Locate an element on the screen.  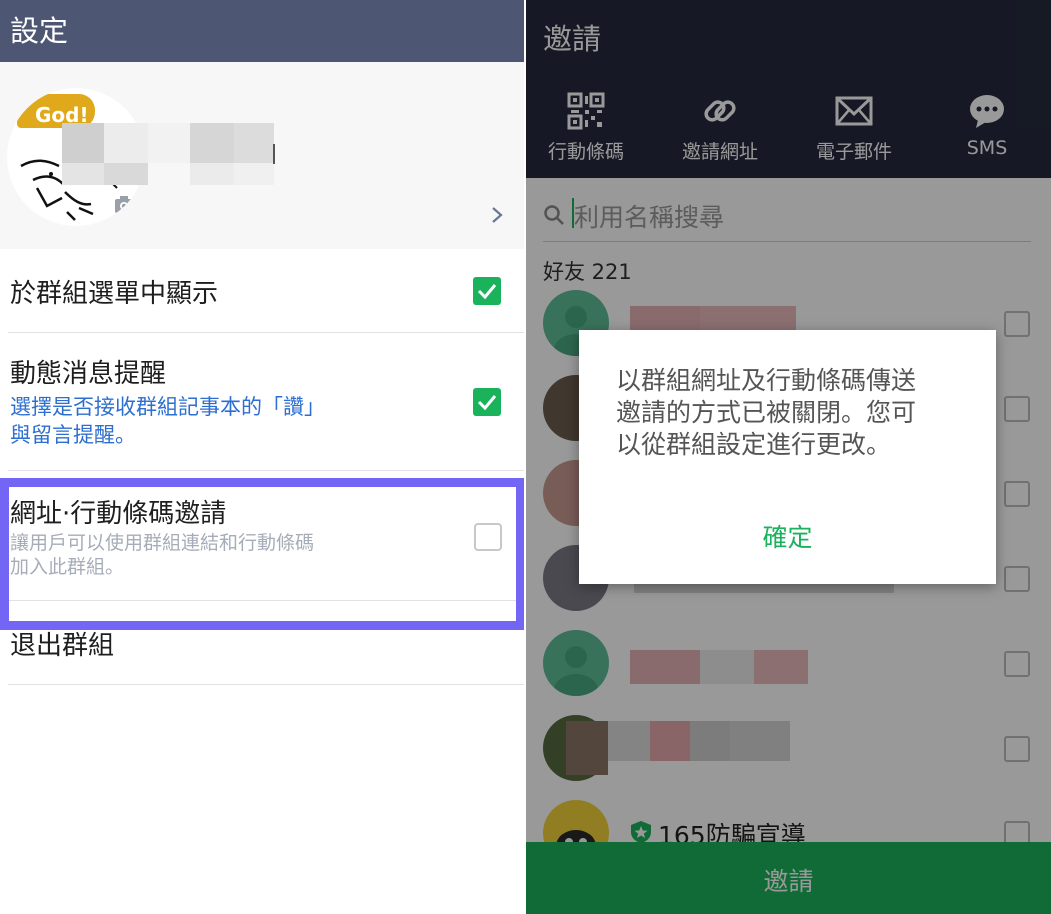
dialog-message-line: 以群組網址及行動條碼傳送 is located at coordinates (766, 380).